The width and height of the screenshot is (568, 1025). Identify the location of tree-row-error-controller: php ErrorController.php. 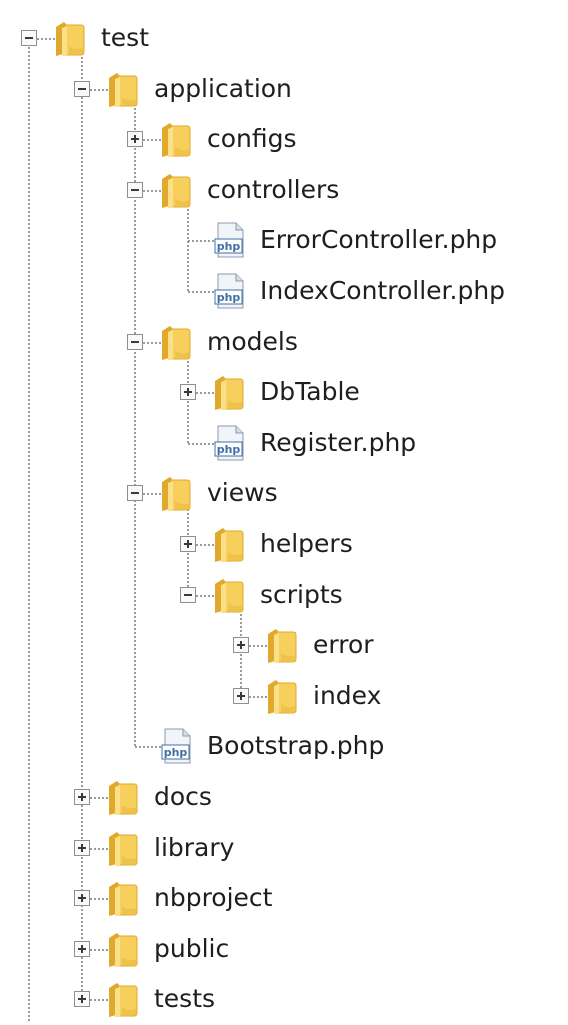
(284, 241).